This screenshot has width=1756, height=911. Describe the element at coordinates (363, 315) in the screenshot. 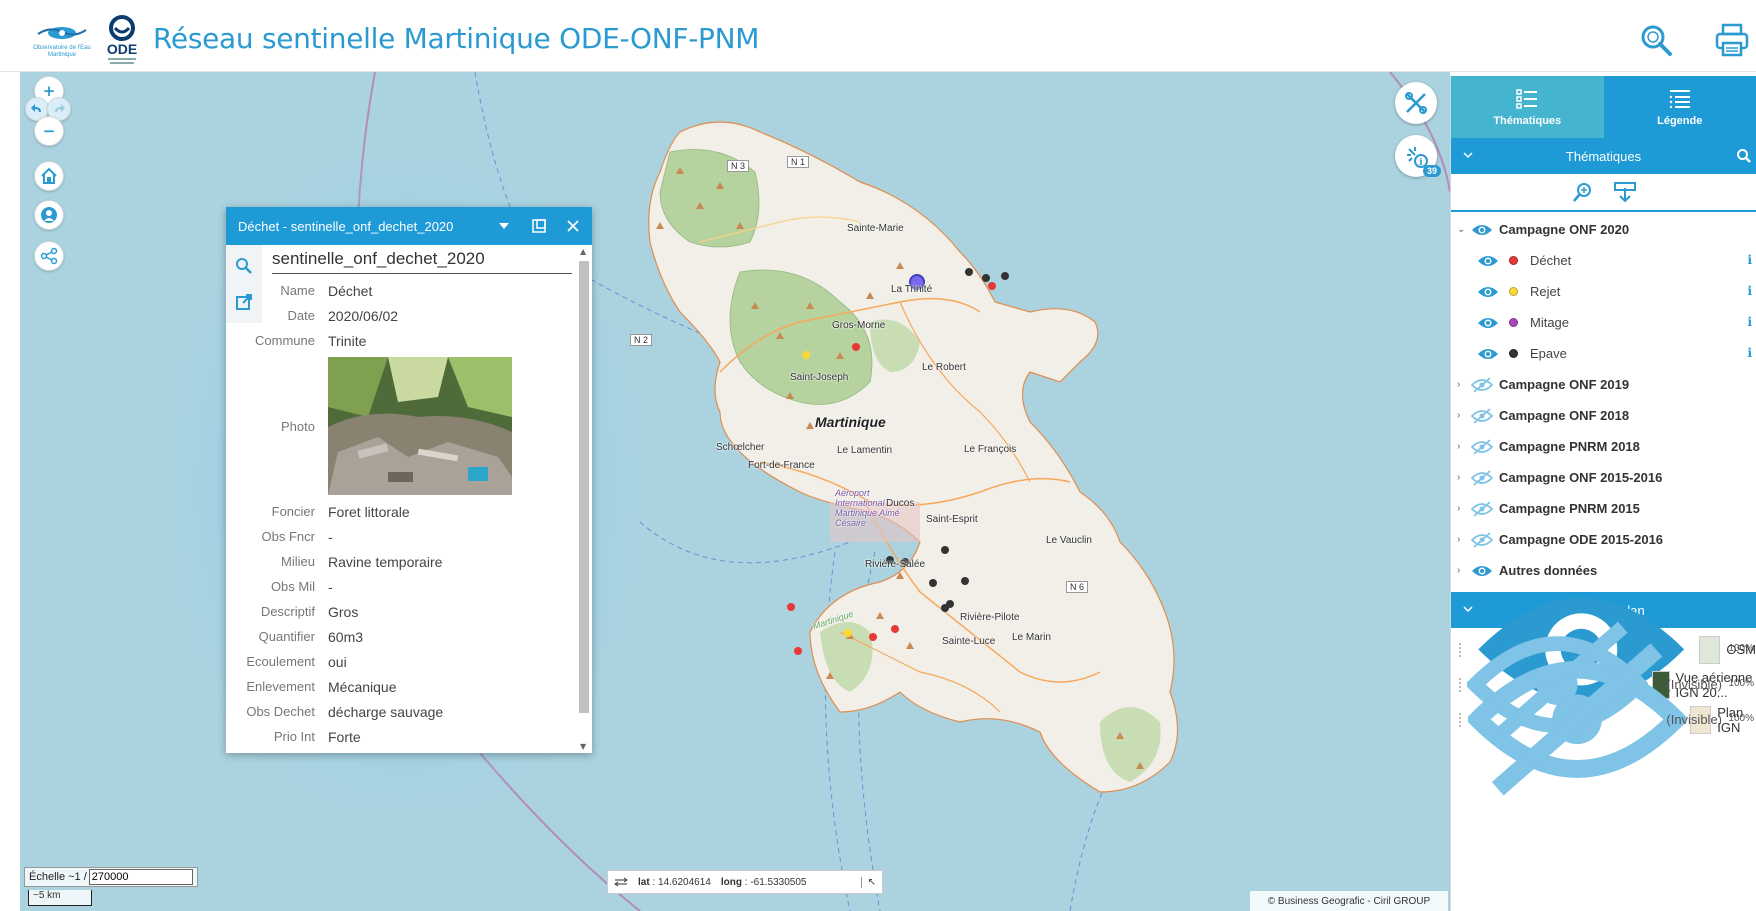

I see `attribute-value: 2020/06/02` at that location.